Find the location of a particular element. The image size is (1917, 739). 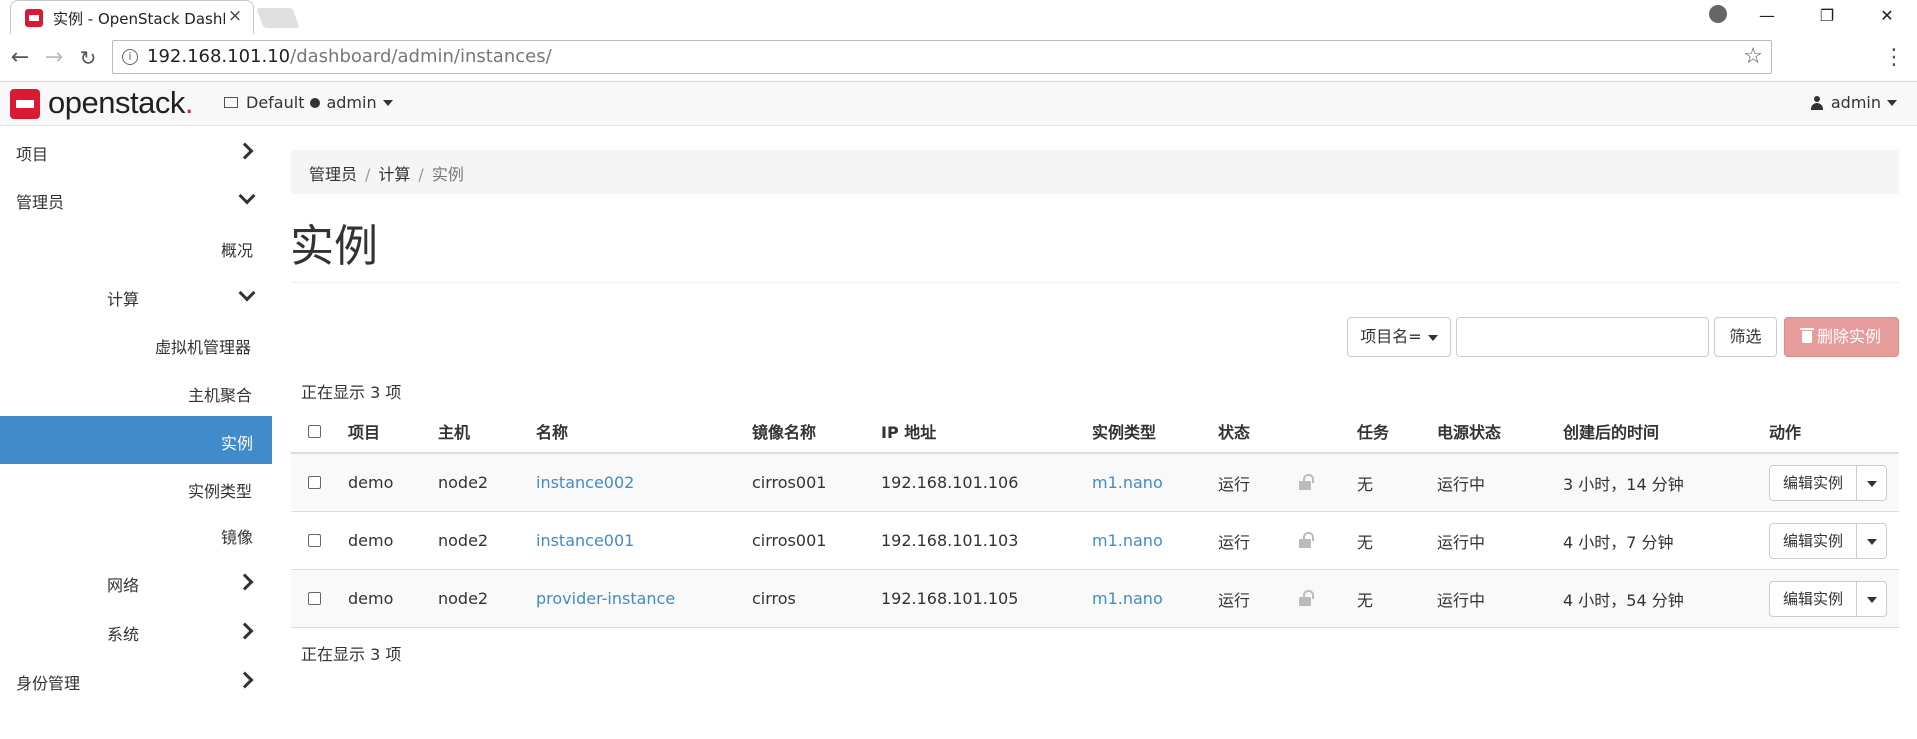

info-icon: i is located at coordinates (130, 57).